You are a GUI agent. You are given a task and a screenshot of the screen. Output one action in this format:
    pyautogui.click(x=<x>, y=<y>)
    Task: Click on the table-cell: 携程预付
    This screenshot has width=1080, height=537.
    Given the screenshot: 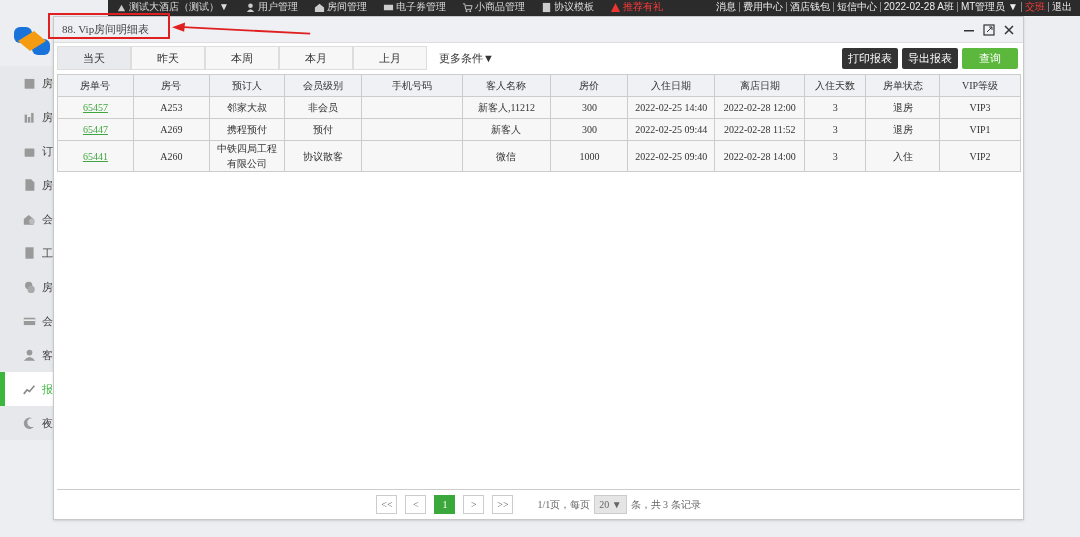 What is the action you would take?
    pyautogui.click(x=246, y=129)
    